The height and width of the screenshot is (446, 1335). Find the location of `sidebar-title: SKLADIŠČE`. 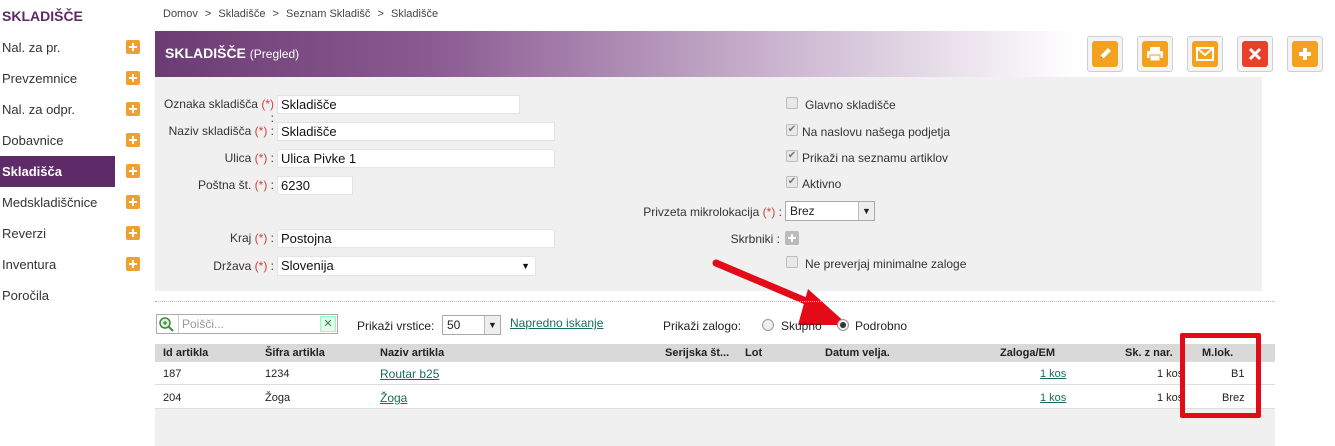

sidebar-title: SKLADIŠČE is located at coordinates (42, 16).